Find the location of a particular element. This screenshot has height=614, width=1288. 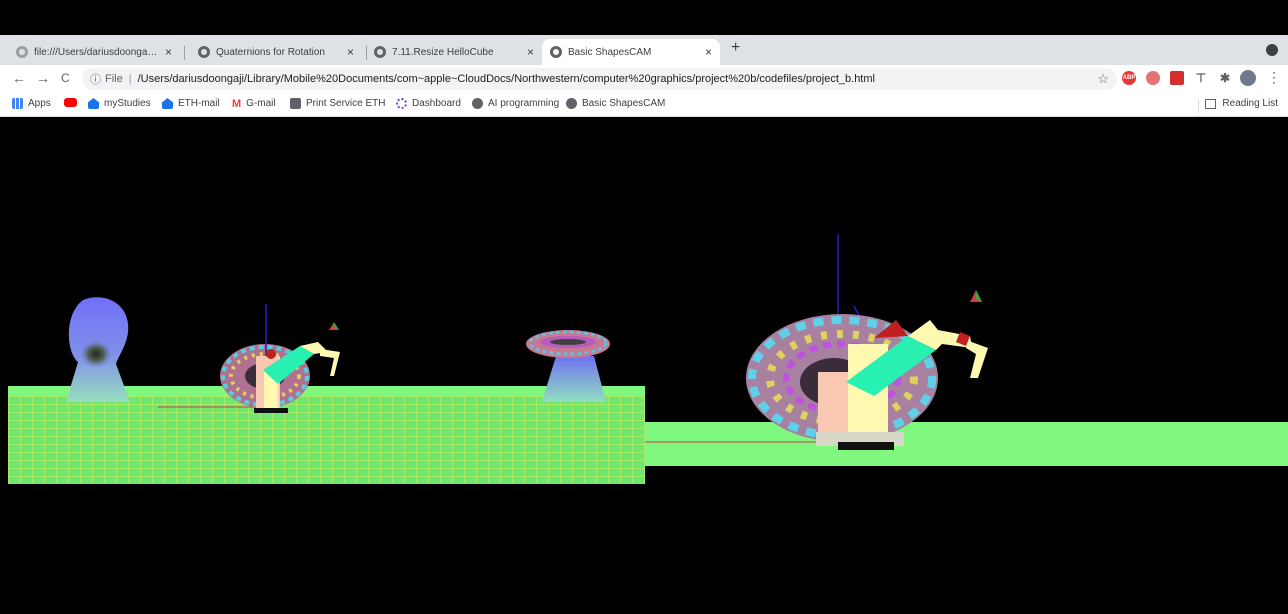

bookmark-basic-shapescam: Basic ShapesCAM is located at coordinates (615, 103).